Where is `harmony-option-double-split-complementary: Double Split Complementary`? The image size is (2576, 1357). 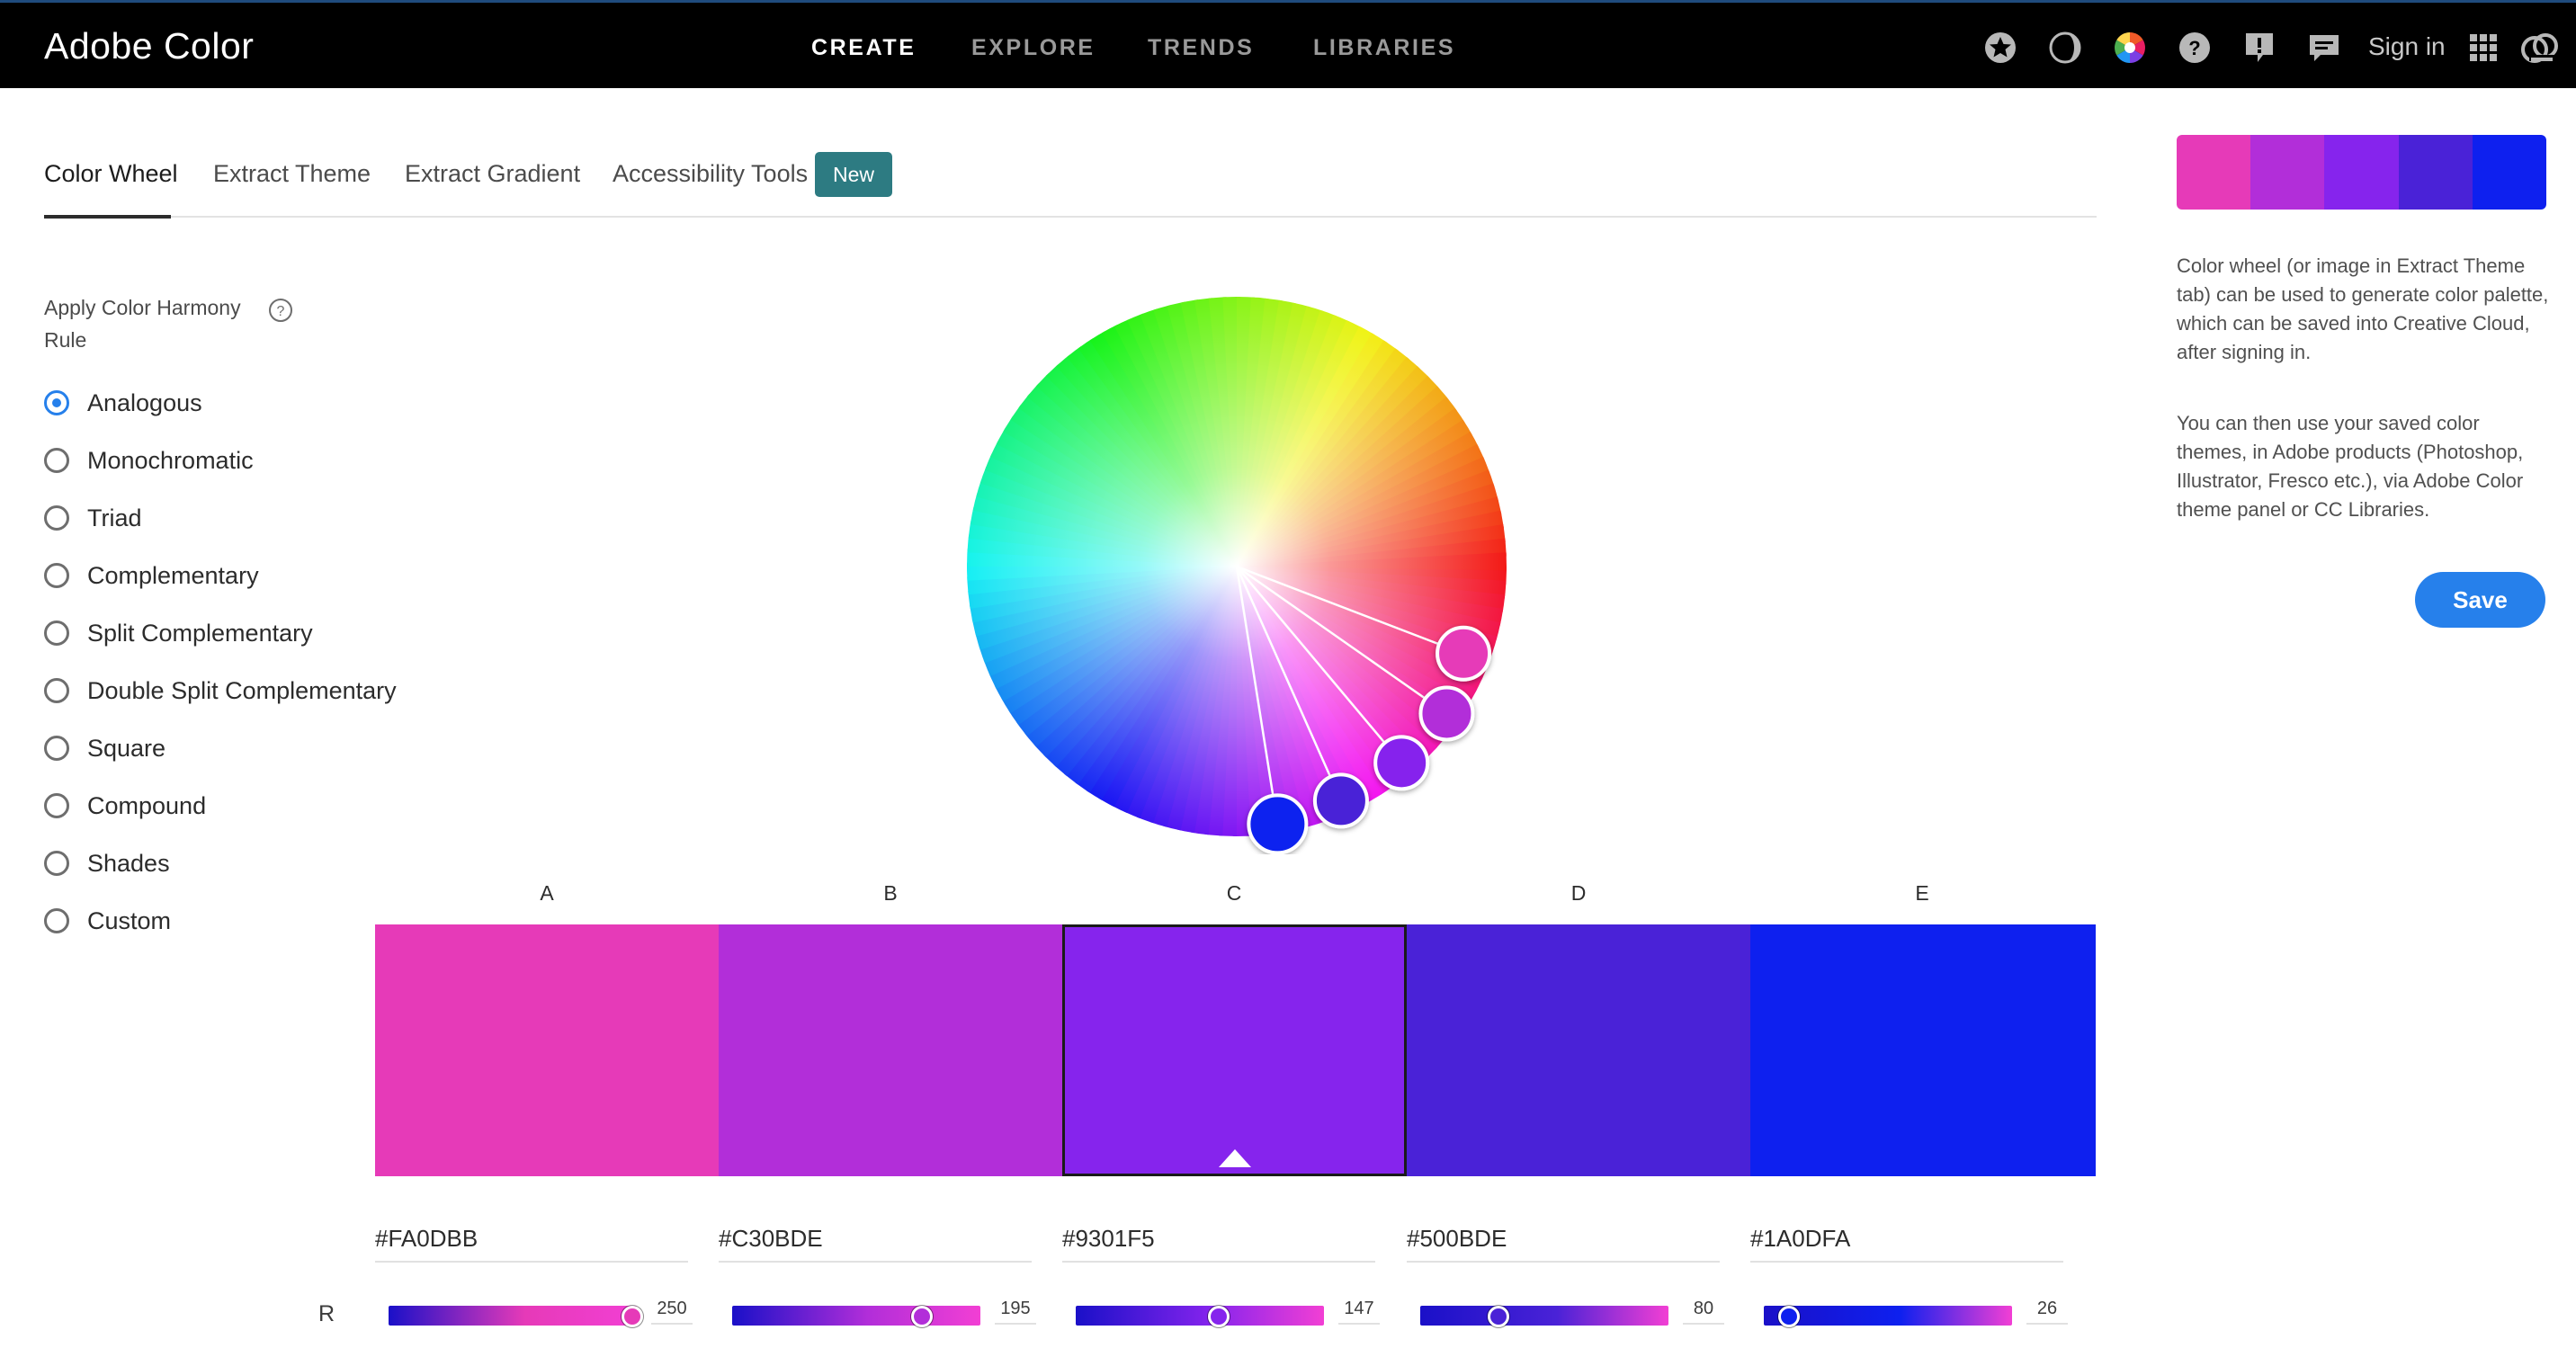 harmony-option-double-split-complementary: Double Split Complementary is located at coordinates (220, 691).